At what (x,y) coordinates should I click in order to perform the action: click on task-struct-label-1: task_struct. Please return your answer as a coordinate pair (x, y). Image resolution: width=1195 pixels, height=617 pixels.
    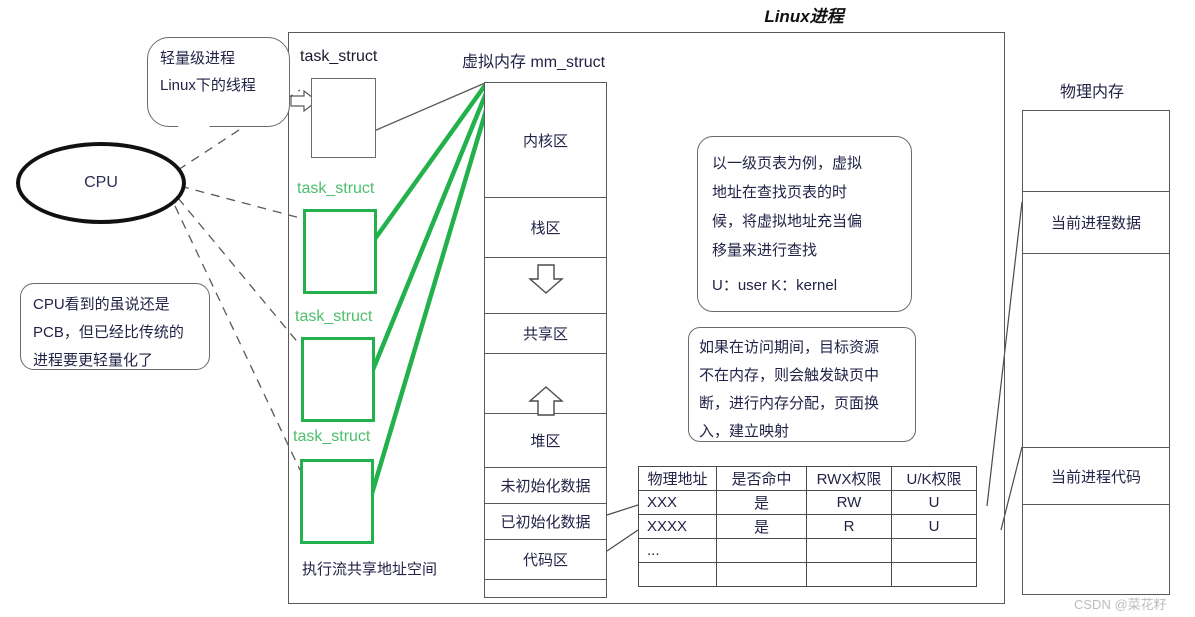
    Looking at the image, I should click on (339, 56).